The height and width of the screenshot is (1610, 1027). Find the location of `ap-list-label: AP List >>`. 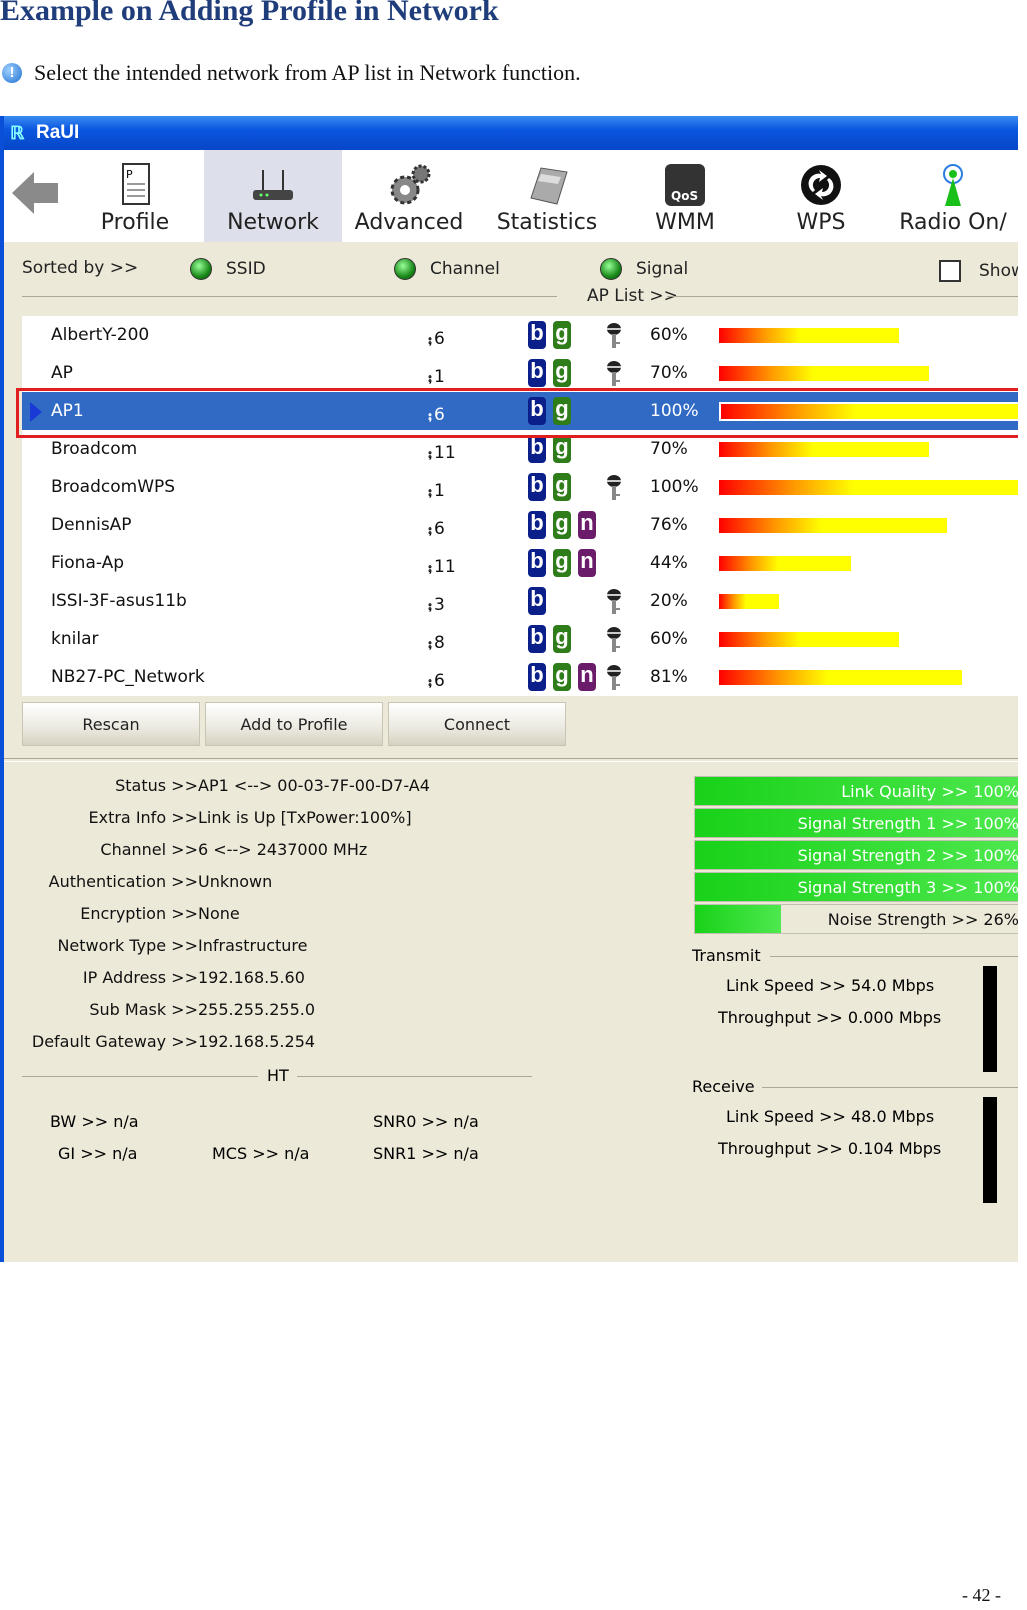

ap-list-label: AP List >> is located at coordinates (632, 296).